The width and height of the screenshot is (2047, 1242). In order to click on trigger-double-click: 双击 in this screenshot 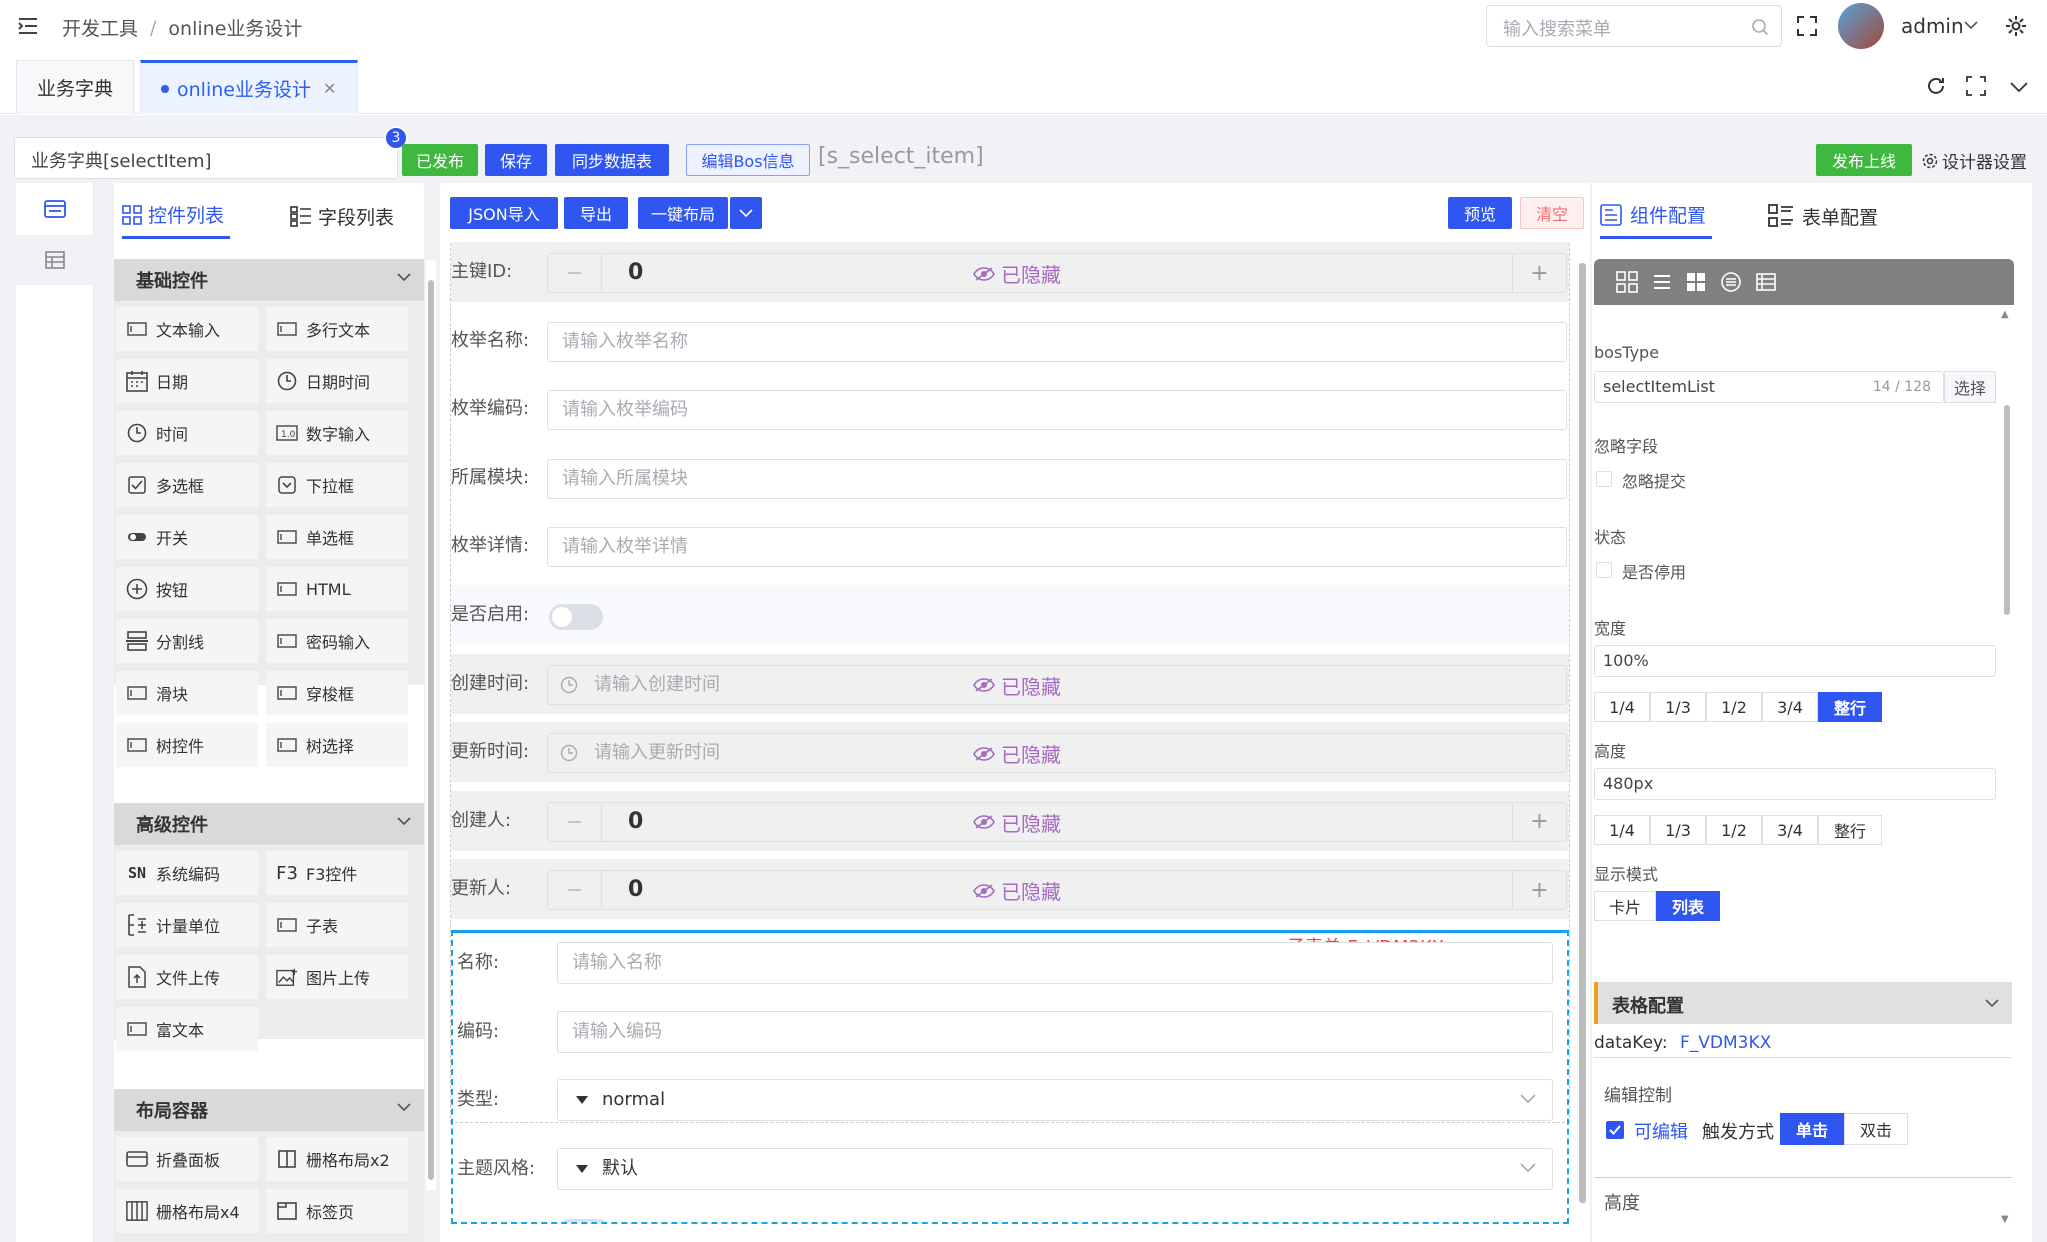, I will do `click(1876, 1129)`.